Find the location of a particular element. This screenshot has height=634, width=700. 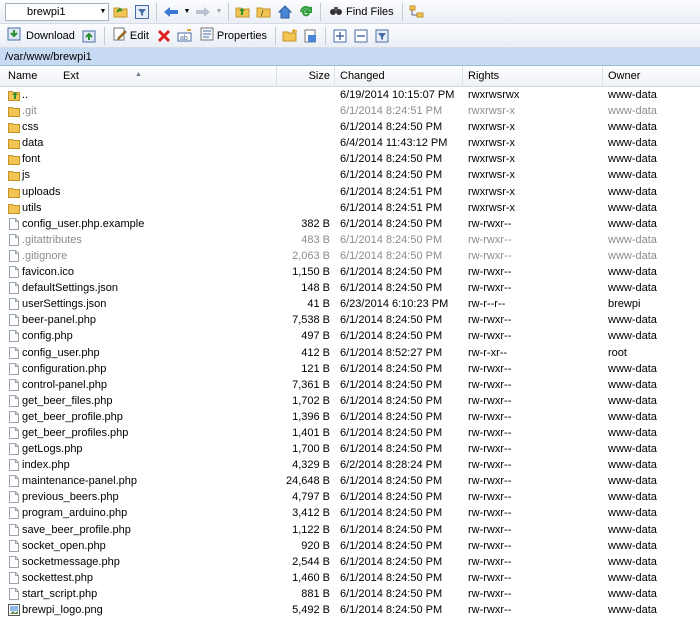

file-name: js is located at coordinates (26, 175).